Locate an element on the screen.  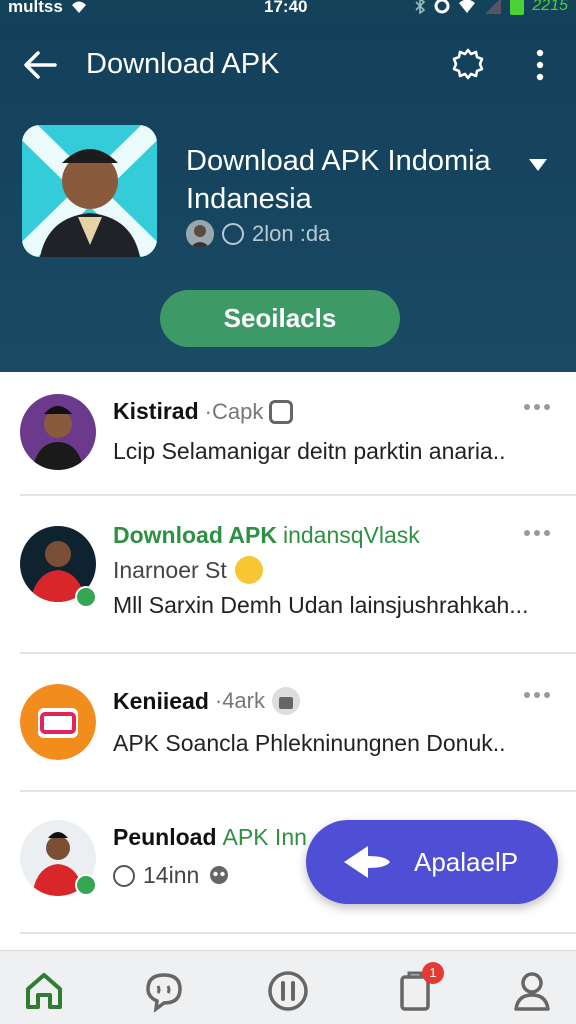
app-meta-row: 2lon :da is located at coordinates (258, 234).